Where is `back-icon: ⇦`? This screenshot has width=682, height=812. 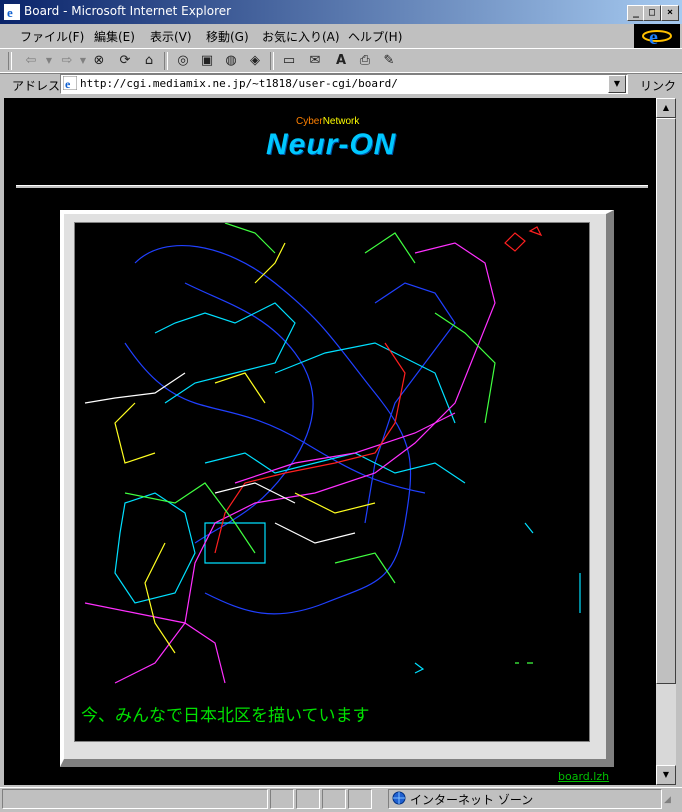 back-icon: ⇦ is located at coordinates (31, 61).